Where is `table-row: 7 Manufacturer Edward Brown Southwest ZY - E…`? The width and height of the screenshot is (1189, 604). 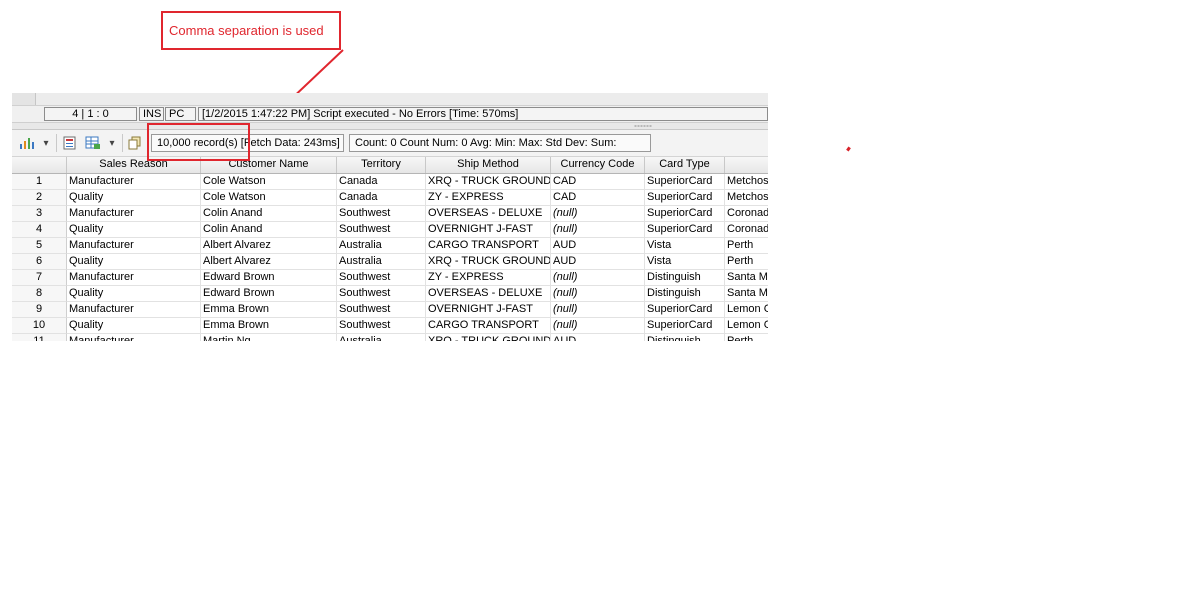
table-row: 7 Manufacturer Edward Brown Southwest ZY - E… is located at coordinates (390, 278).